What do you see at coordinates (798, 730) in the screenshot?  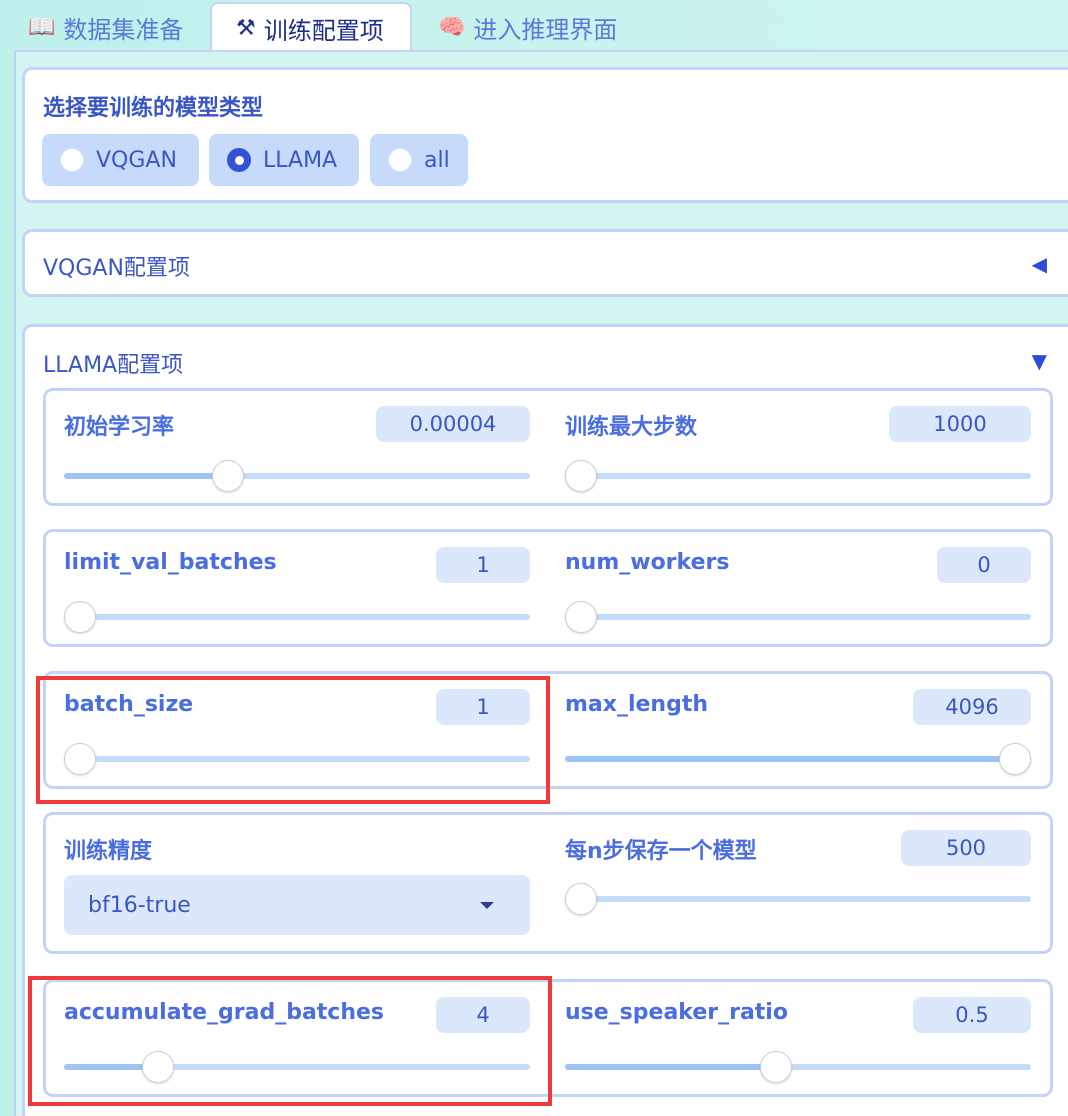 I see `max-length-field: max_length 4096` at bounding box center [798, 730].